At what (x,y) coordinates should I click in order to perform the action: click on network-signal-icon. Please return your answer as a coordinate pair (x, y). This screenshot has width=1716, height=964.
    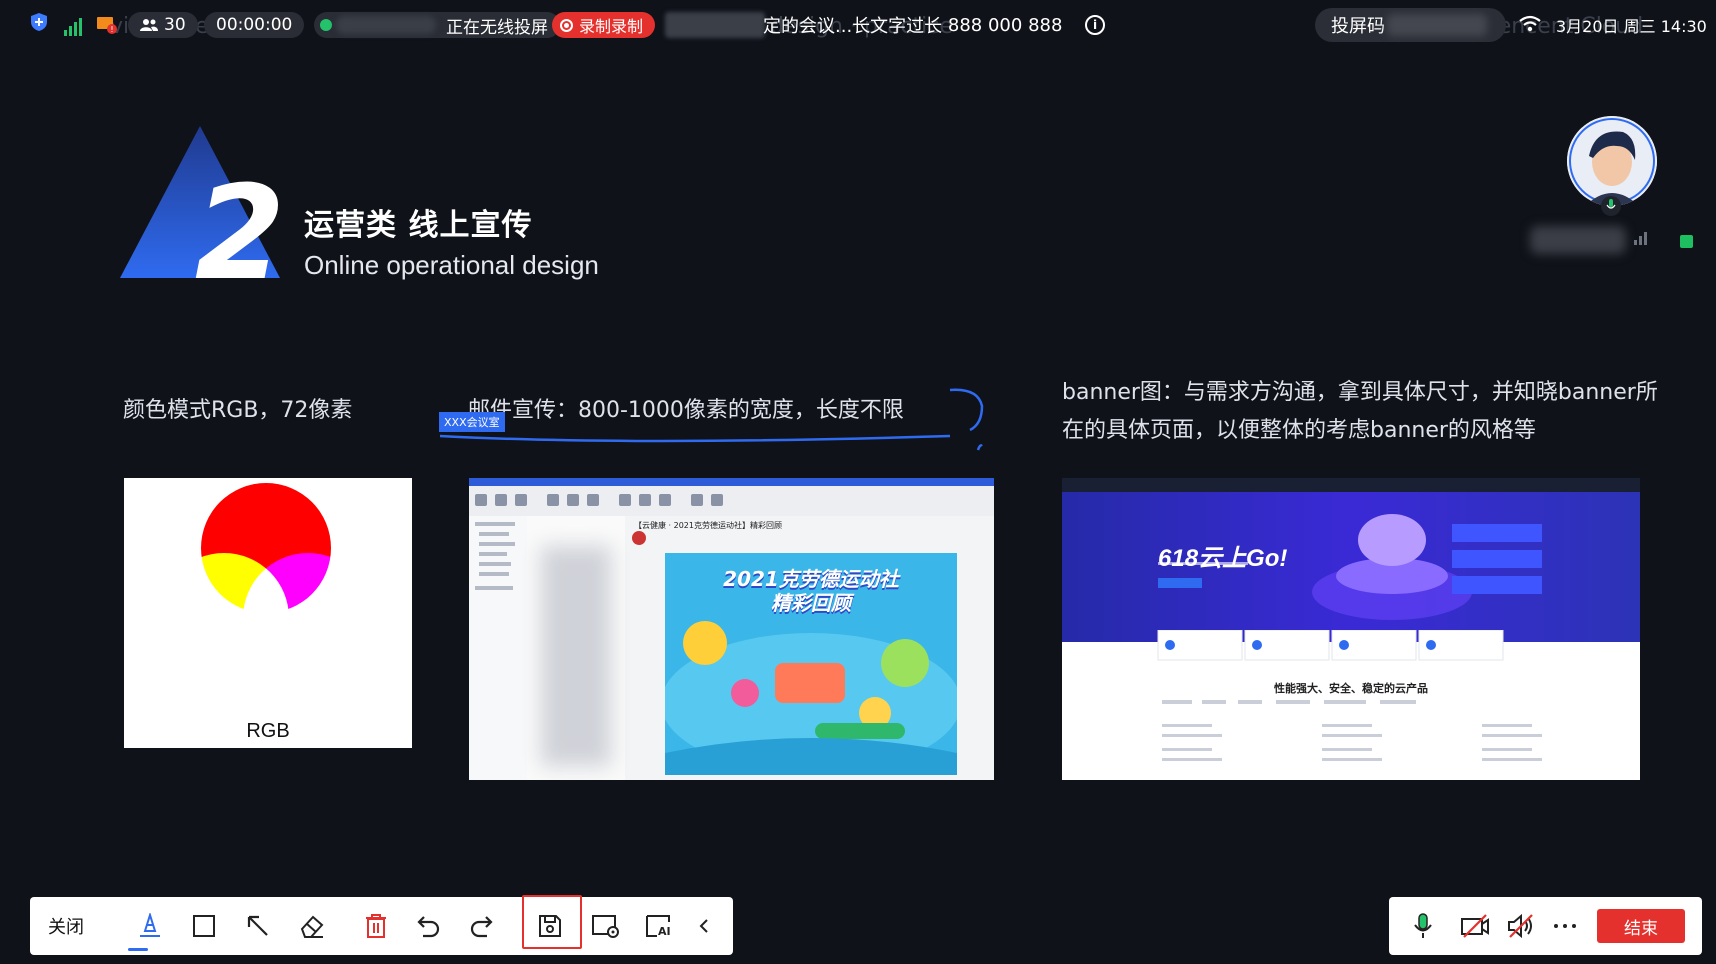
    Looking at the image, I should click on (73, 26).